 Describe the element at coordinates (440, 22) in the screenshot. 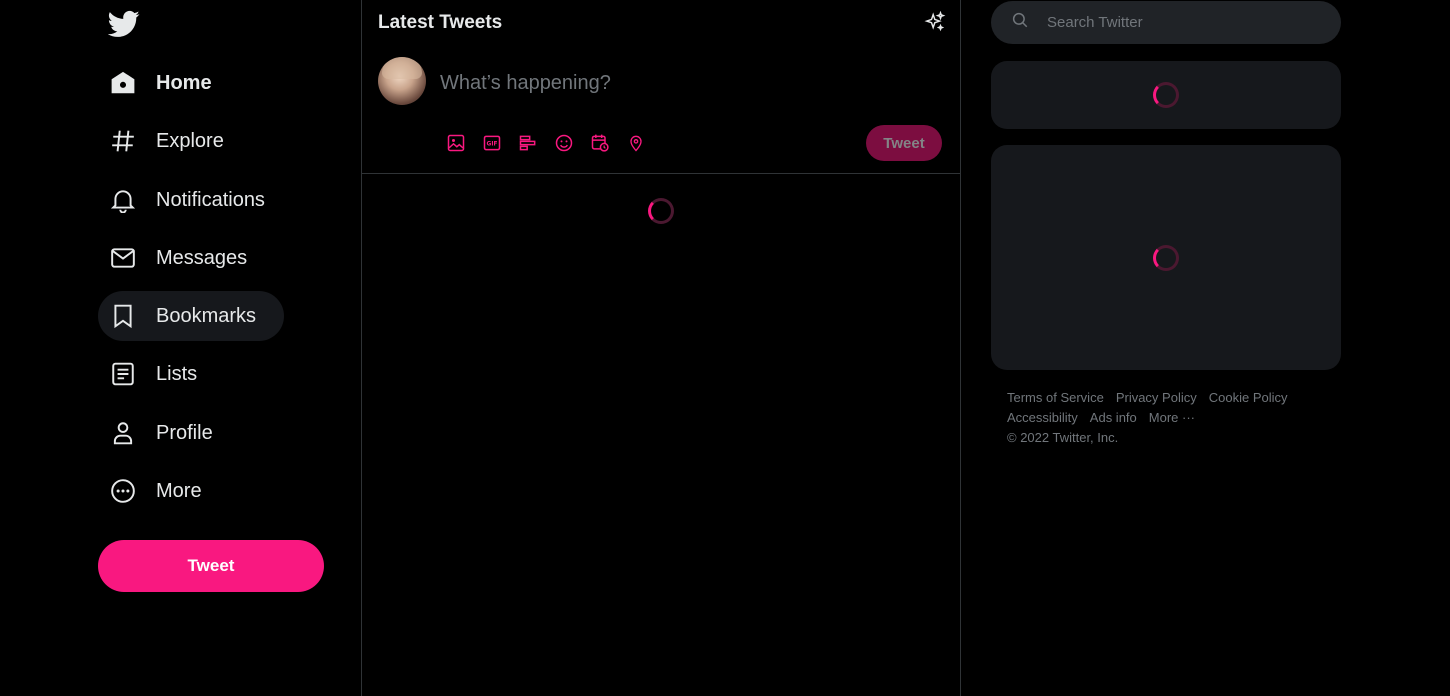

I see `page-title: Latest Tweets` at that location.